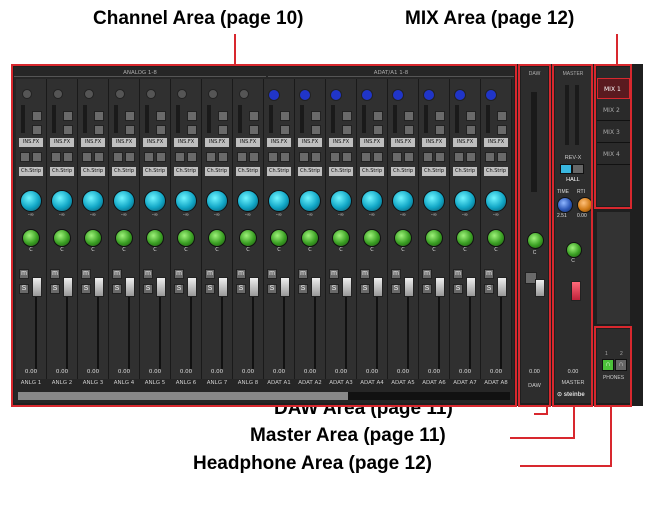 The image size is (645, 507). Describe the element at coordinates (541, 414) in the screenshot. I see `daw-callout-line-h` at that location.